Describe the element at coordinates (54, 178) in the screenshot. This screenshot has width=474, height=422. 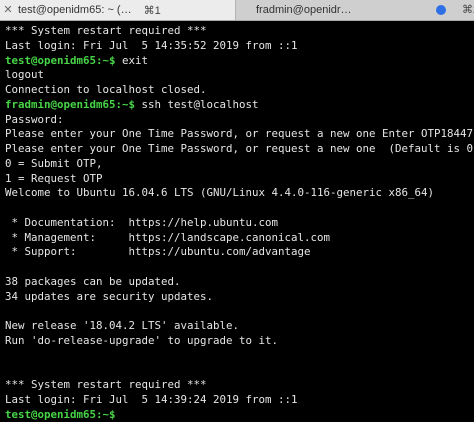
I see `terminal-text: 1 = Request OTP` at that location.